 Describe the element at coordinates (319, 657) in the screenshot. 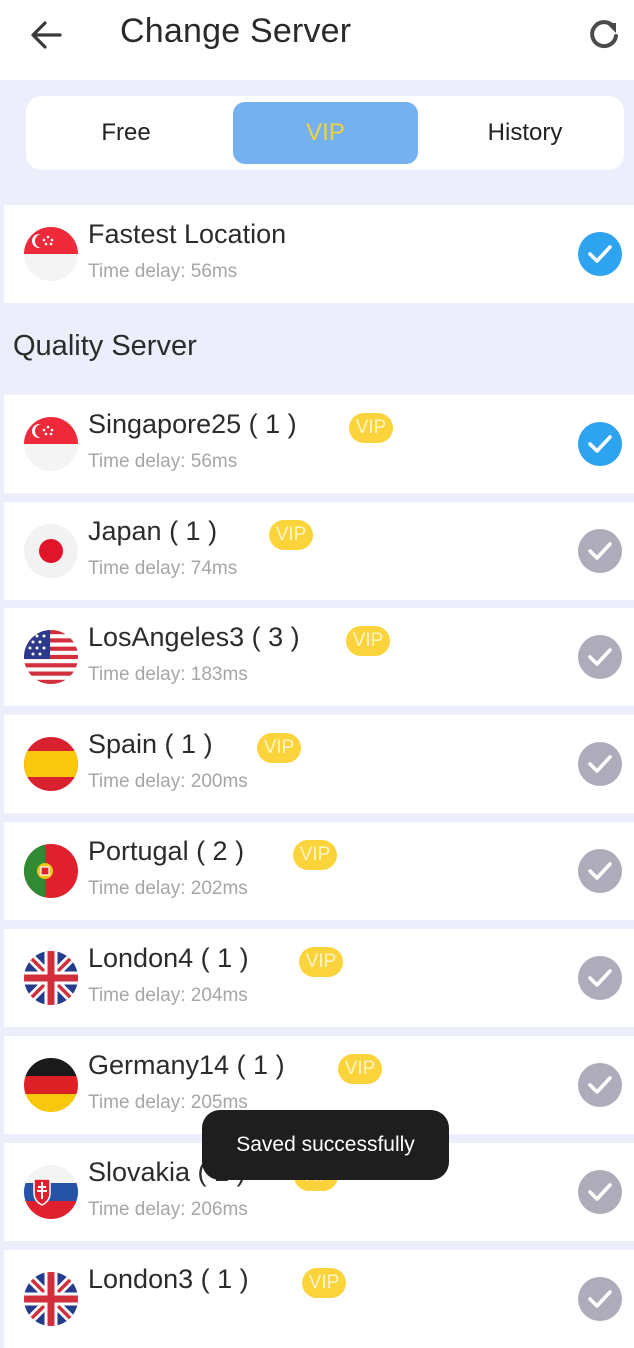

I see `server-row: LosAngeles3 ( 3 ) VIP Time delay: 183ms` at that location.